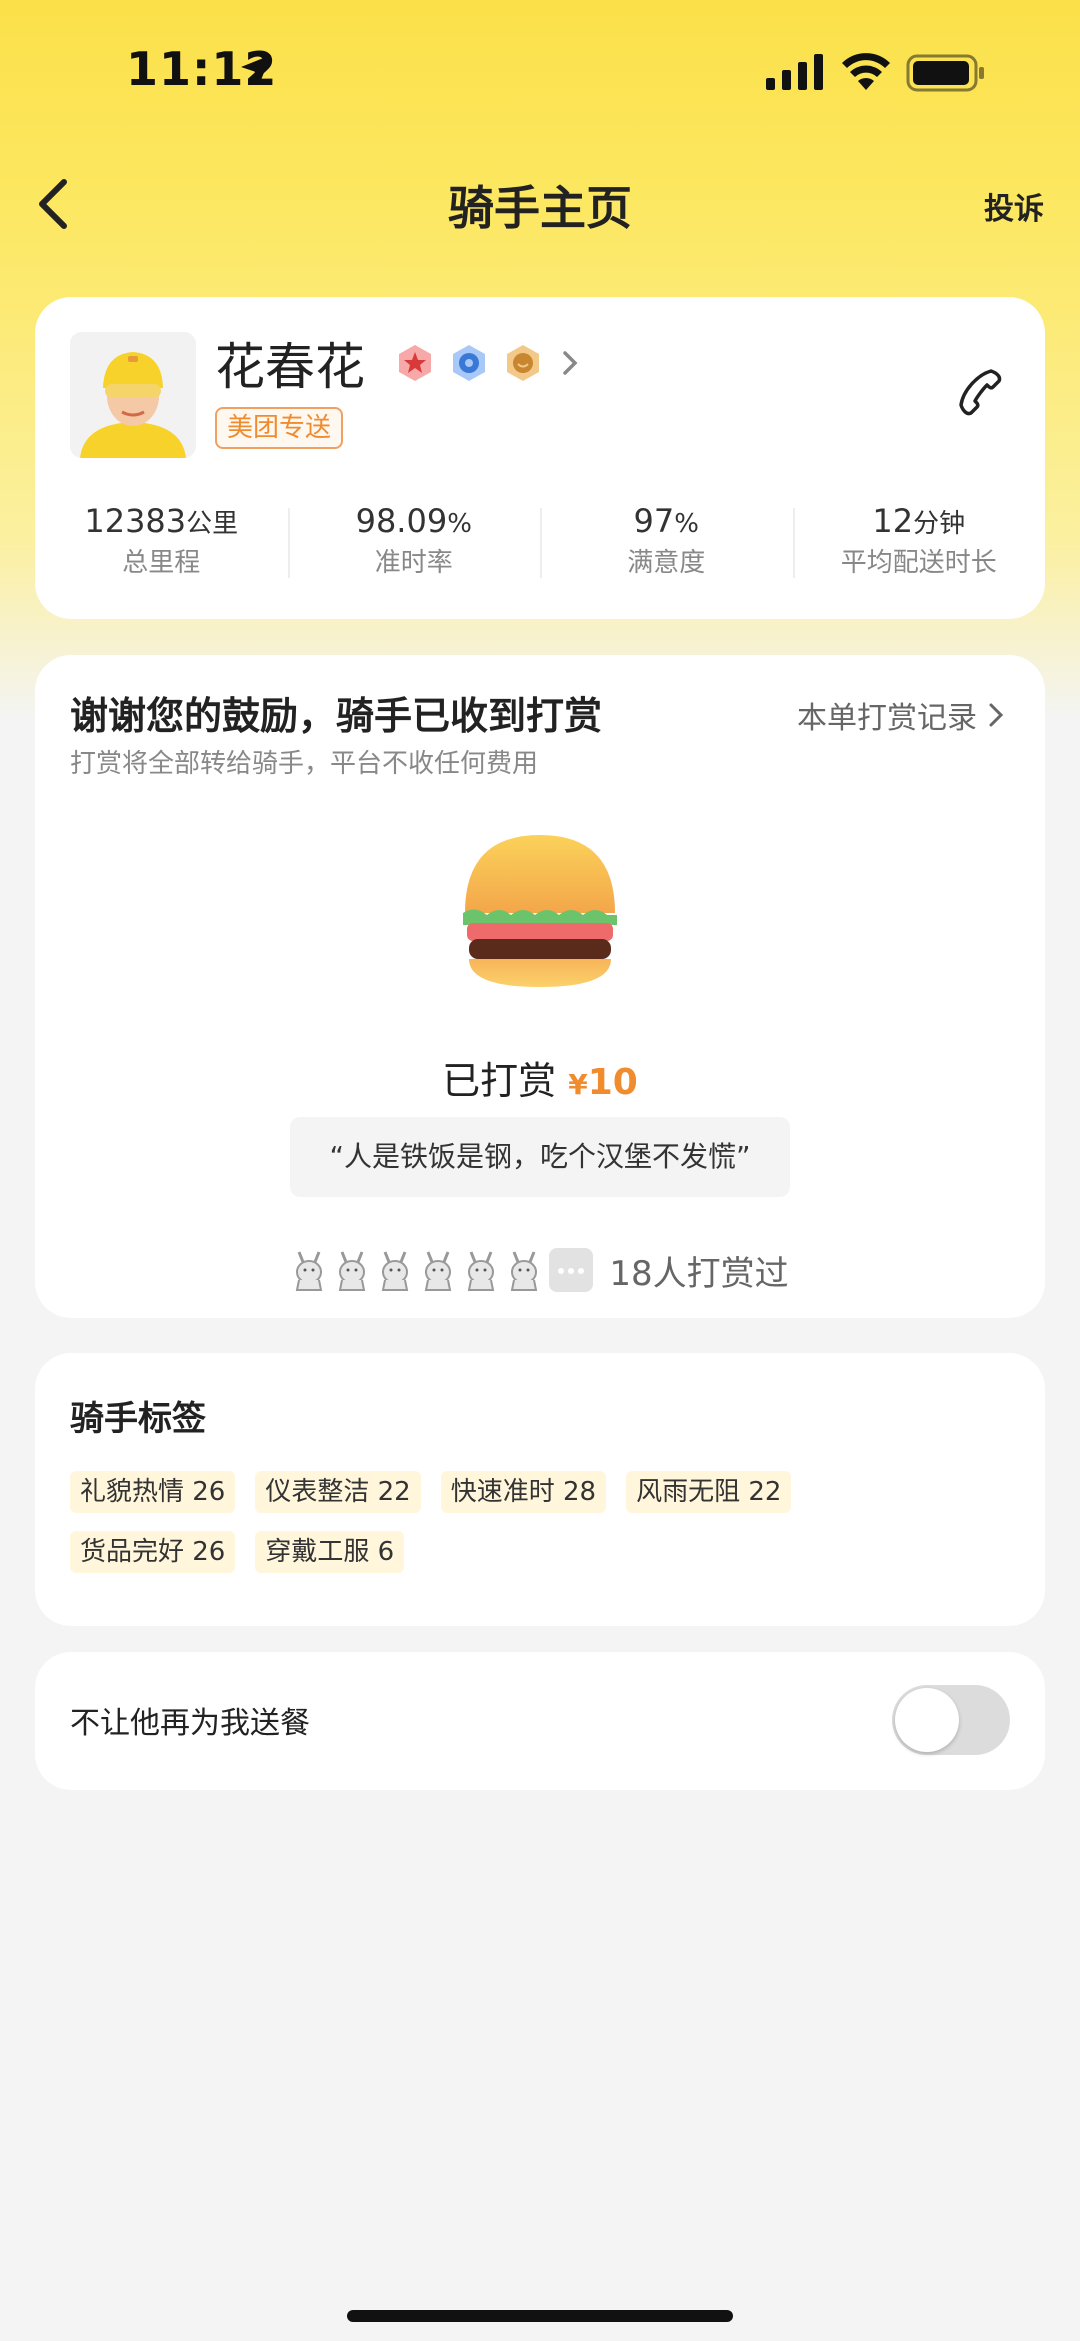 Image resolution: width=1080 pixels, height=2341 pixels. Describe the element at coordinates (523, 1492) in the screenshot. I see `rider-tag: 快速准时 28` at that location.